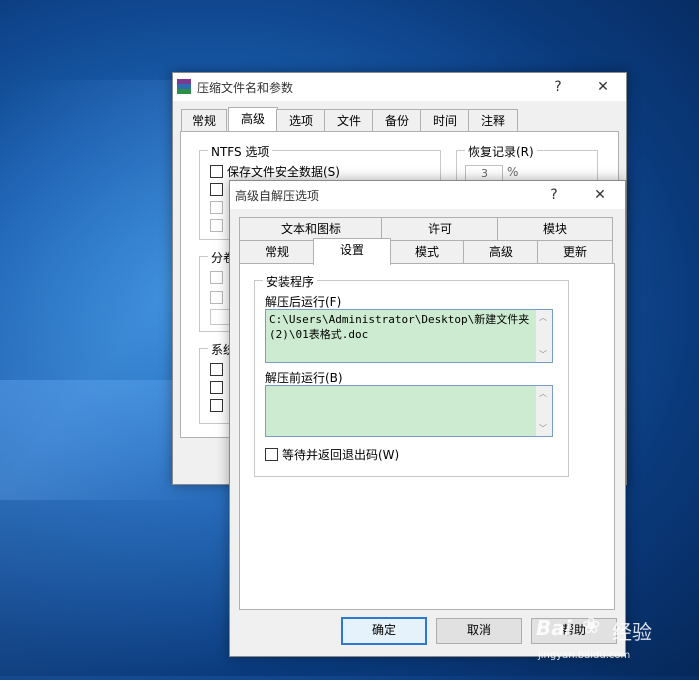 This screenshot has height=680, width=699. I want to click on ok-button: 确定, so click(384, 631).